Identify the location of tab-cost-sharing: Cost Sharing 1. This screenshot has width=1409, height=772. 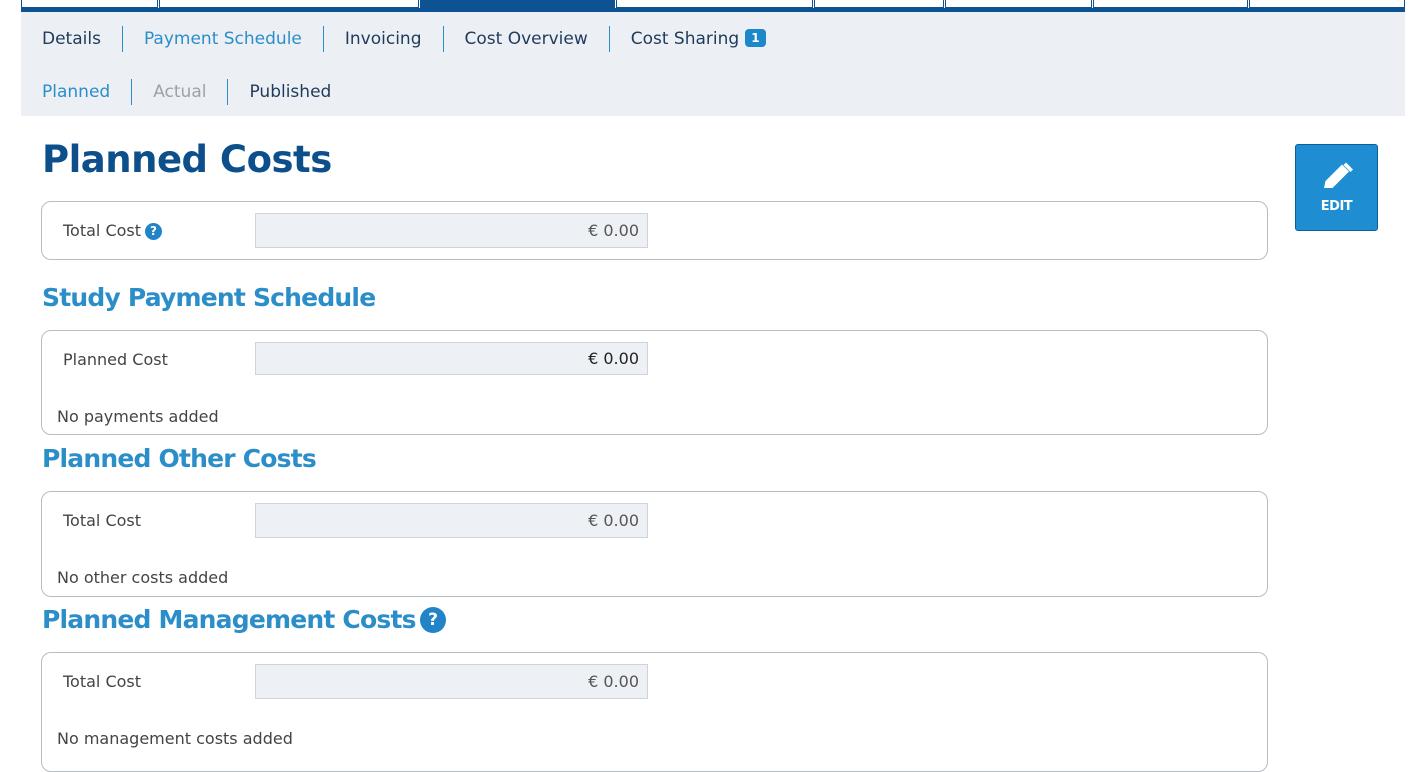
(697, 39).